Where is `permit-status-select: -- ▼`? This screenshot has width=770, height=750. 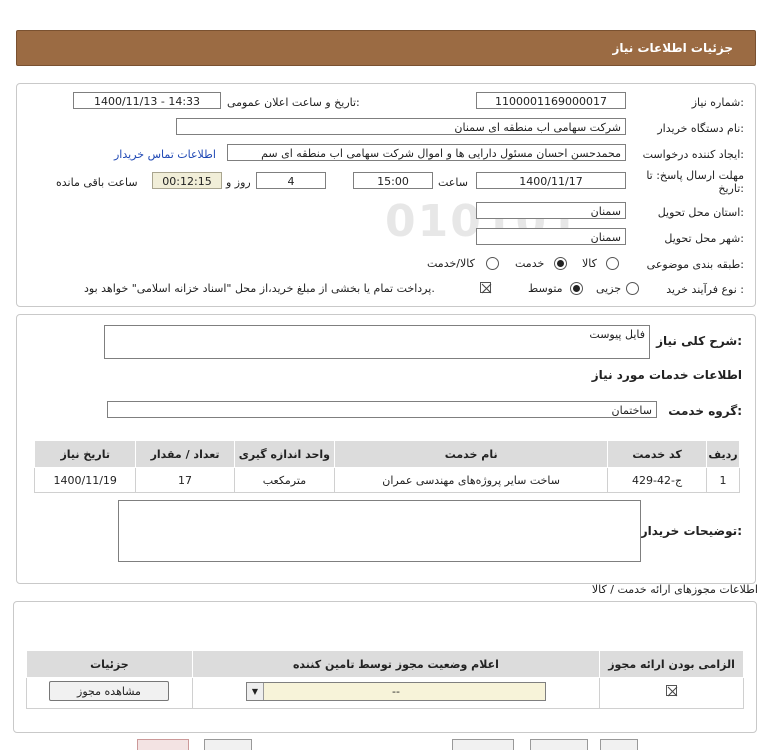
permit-status-select: -- ▼ is located at coordinates (396, 691).